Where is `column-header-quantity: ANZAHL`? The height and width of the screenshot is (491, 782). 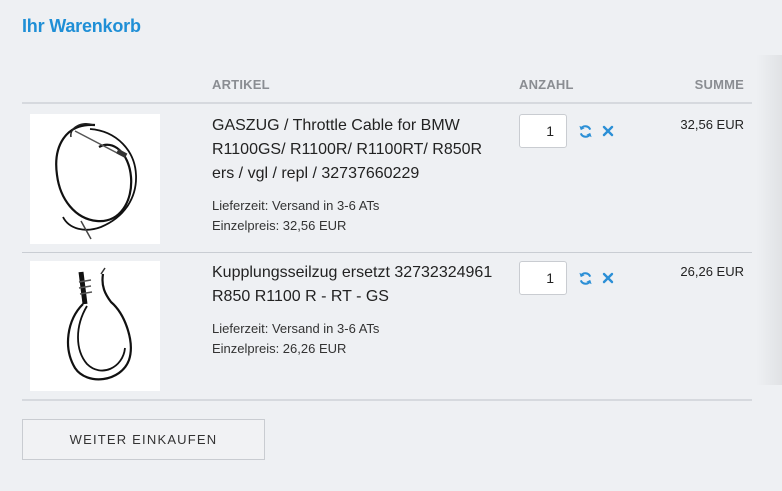 column-header-quantity: ANZAHL is located at coordinates (546, 84).